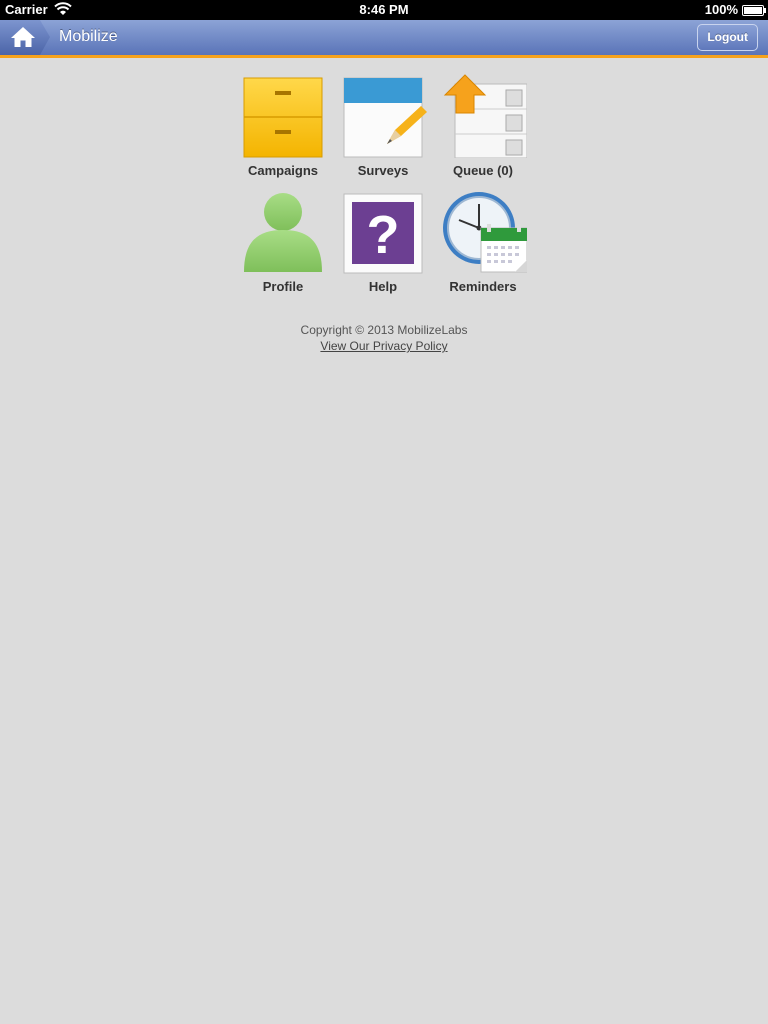 The width and height of the screenshot is (768, 1024). I want to click on campaigns-tile: Campaigns, so click(283, 129).